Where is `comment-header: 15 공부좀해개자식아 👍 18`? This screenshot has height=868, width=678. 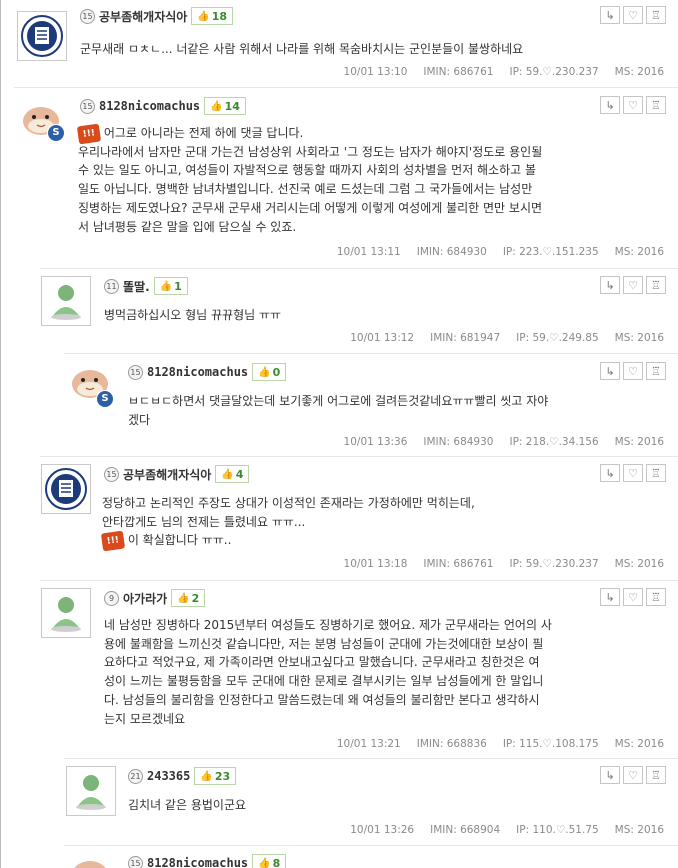
comment-header: 15 공부좀해개자식아 👍 18 is located at coordinates (157, 16).